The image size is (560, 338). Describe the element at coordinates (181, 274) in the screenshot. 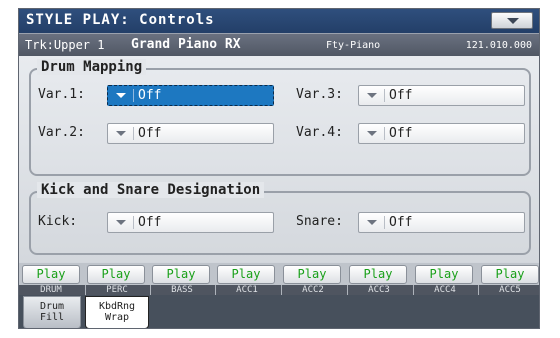

I see `play-button-bass: Play` at that location.